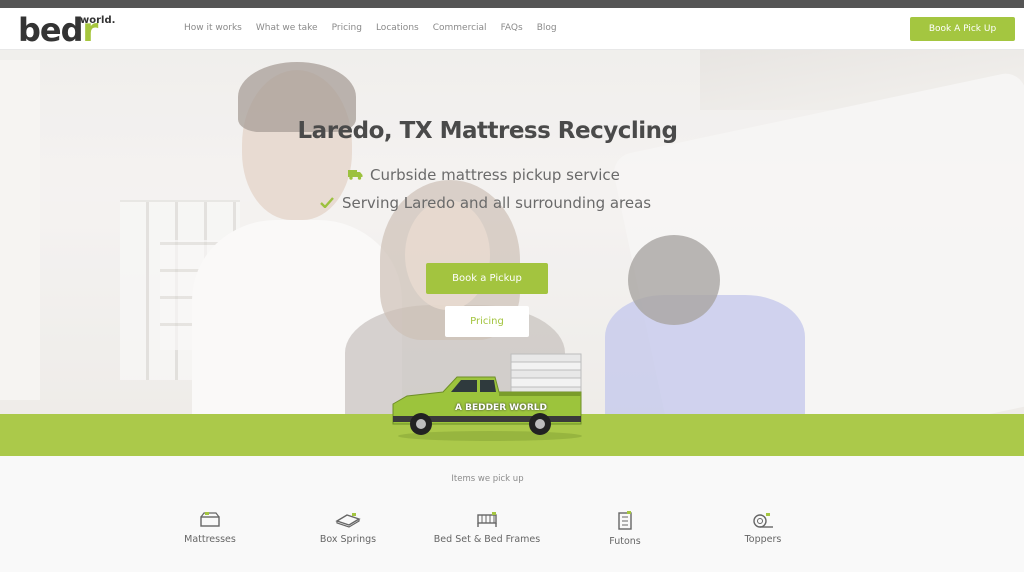 This screenshot has width=1024, height=572. I want to click on item-toppers: Toppers, so click(763, 528).